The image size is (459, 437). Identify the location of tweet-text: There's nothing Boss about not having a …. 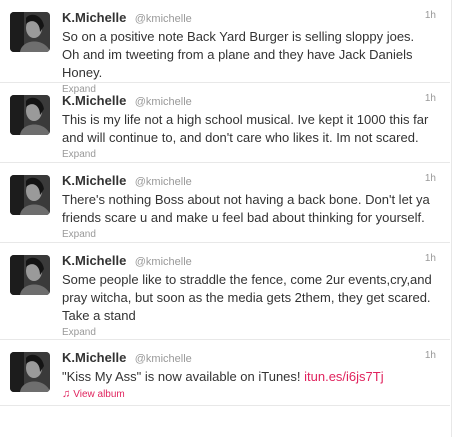
(246, 208).